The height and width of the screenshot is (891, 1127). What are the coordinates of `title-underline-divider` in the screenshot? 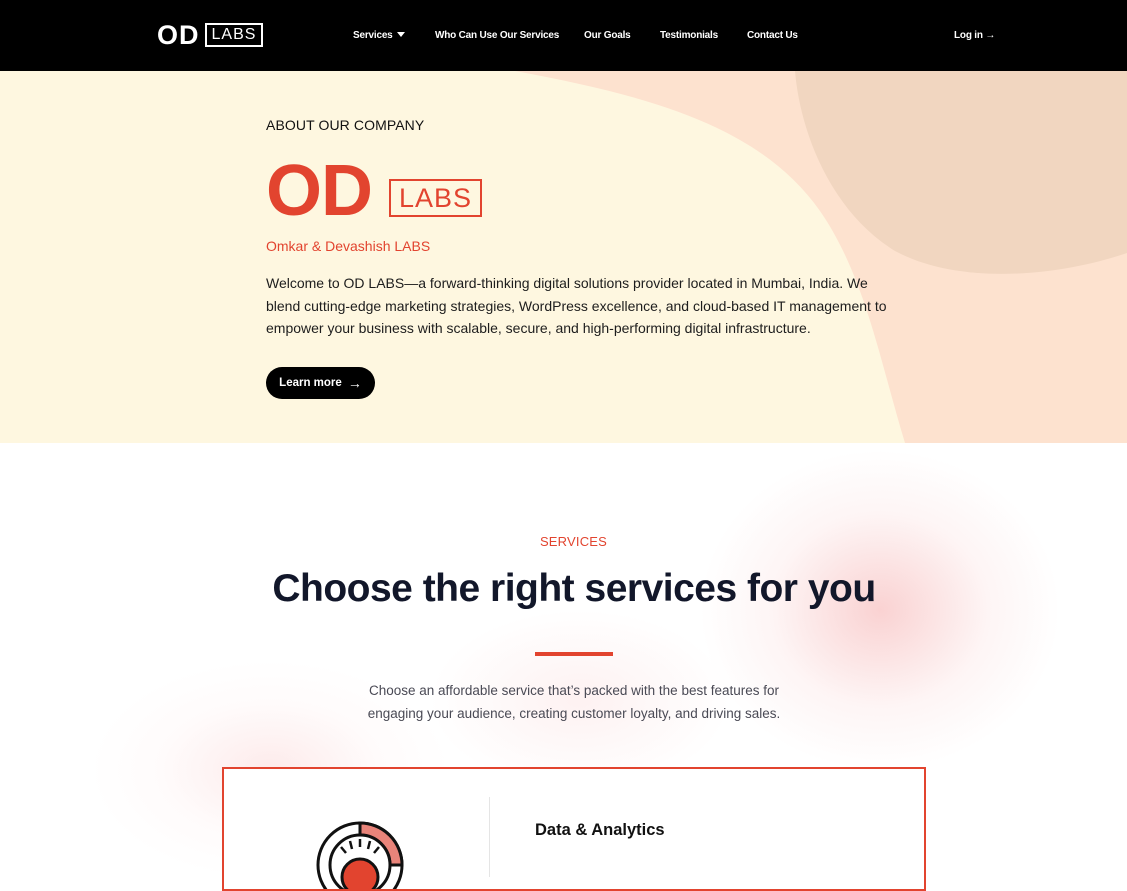 It's located at (574, 654).